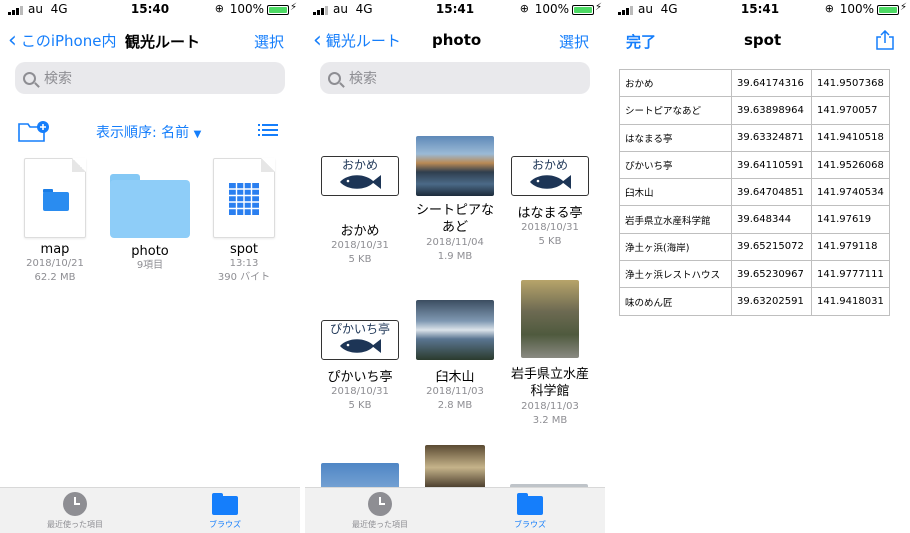 The width and height of the screenshot is (910, 533). I want to click on latitude-cell: 39.64174316, so click(771, 83).